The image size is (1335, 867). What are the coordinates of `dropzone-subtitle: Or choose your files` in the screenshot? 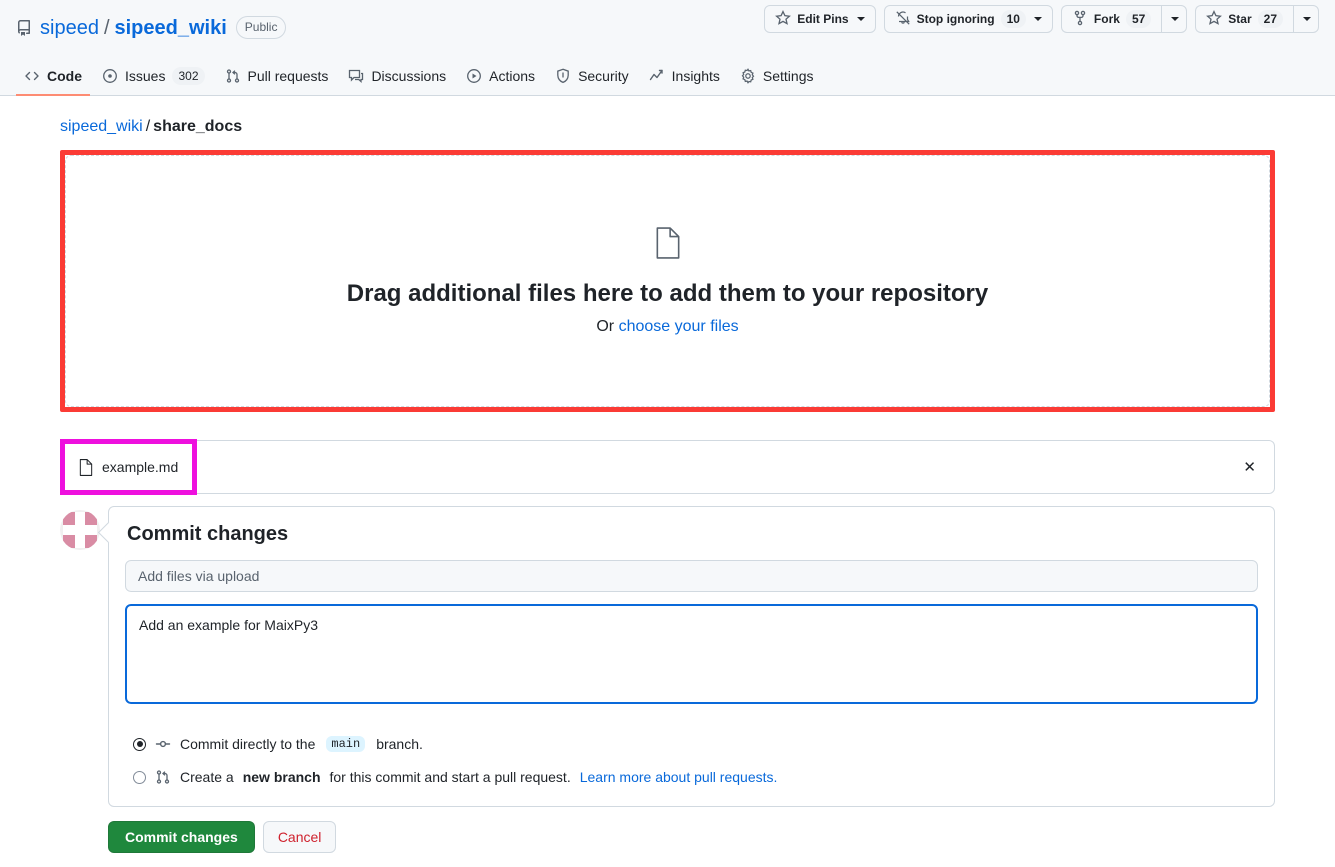 It's located at (667, 327).